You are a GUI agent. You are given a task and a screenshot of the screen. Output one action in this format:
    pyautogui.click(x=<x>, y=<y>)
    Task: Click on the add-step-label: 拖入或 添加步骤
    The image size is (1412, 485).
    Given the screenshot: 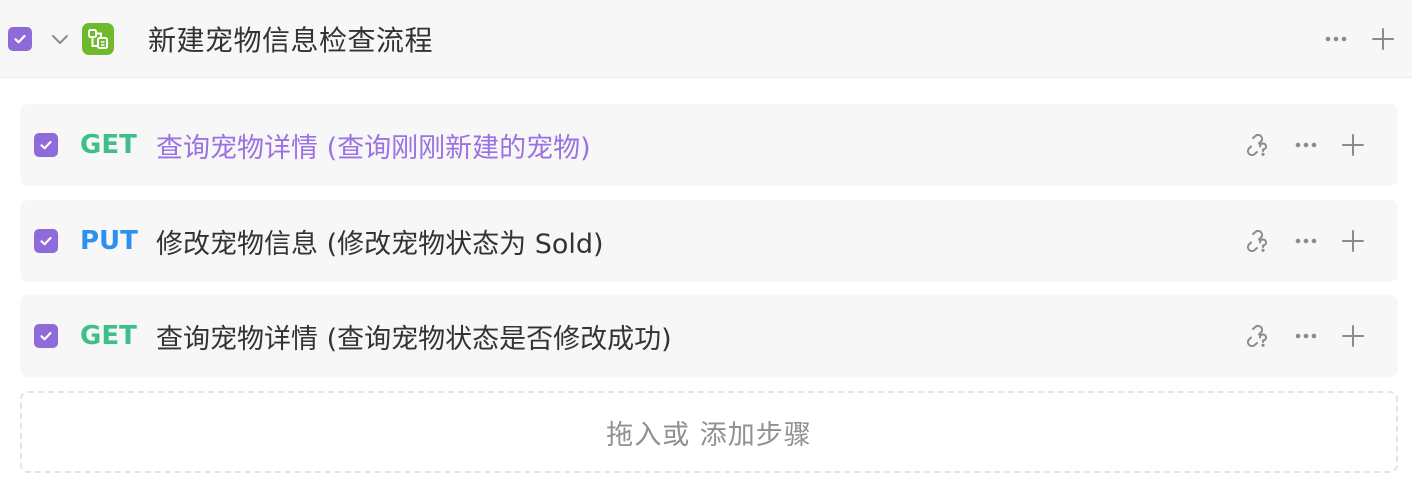 What is the action you would take?
    pyautogui.click(x=709, y=435)
    